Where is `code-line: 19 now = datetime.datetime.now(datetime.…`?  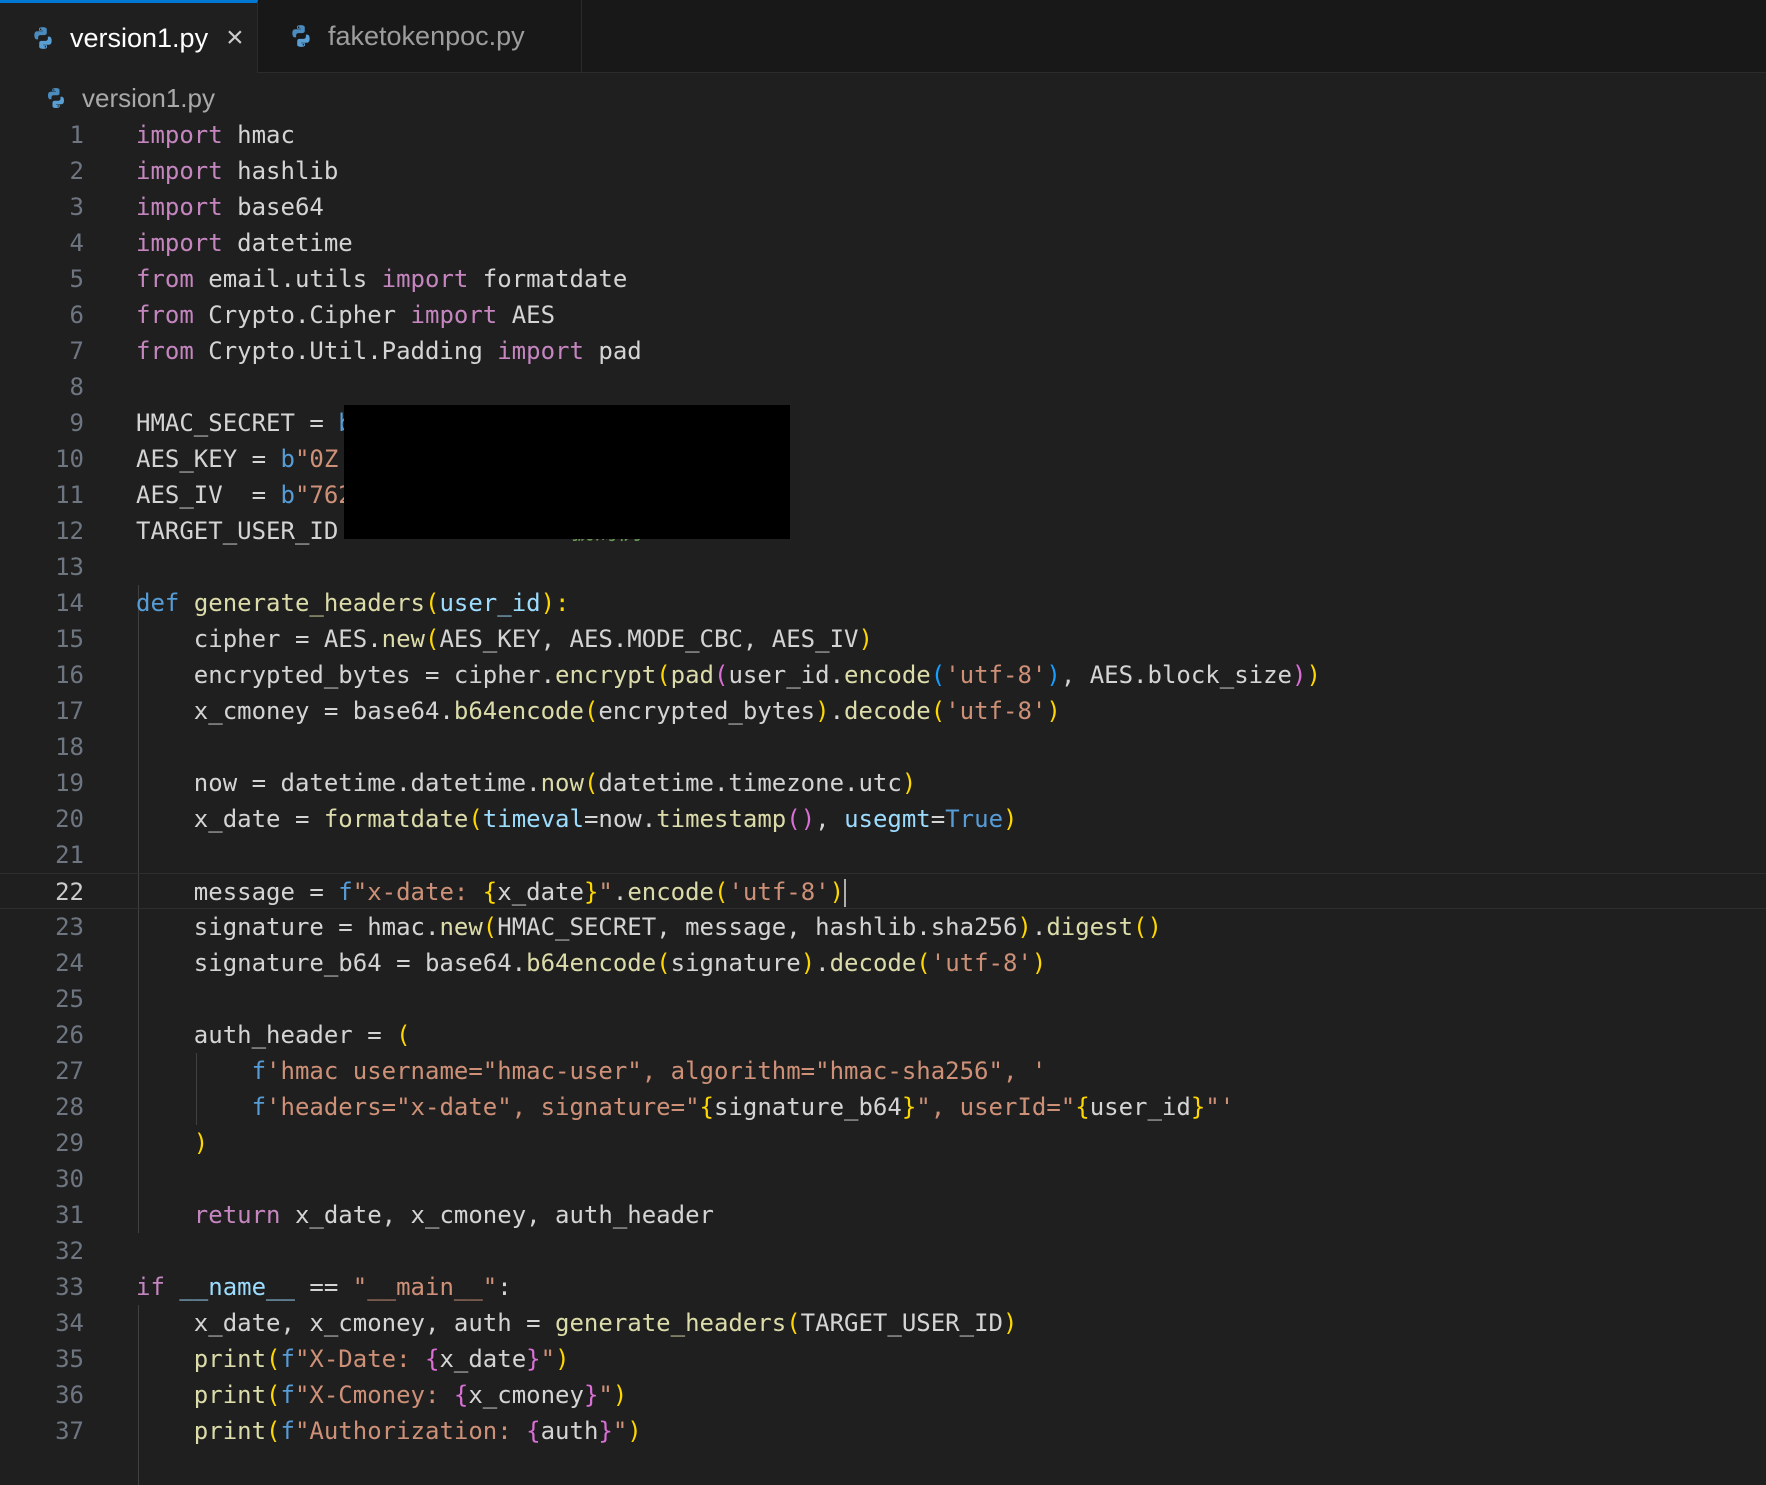 code-line: 19 now = datetime.datetime.now(datetime.… is located at coordinates (883, 783).